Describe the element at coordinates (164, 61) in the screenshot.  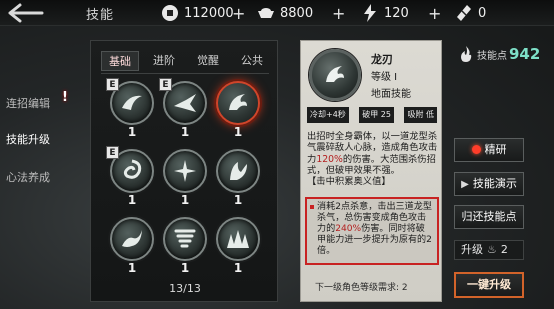
I see `tab-advanced: 进阶` at that location.